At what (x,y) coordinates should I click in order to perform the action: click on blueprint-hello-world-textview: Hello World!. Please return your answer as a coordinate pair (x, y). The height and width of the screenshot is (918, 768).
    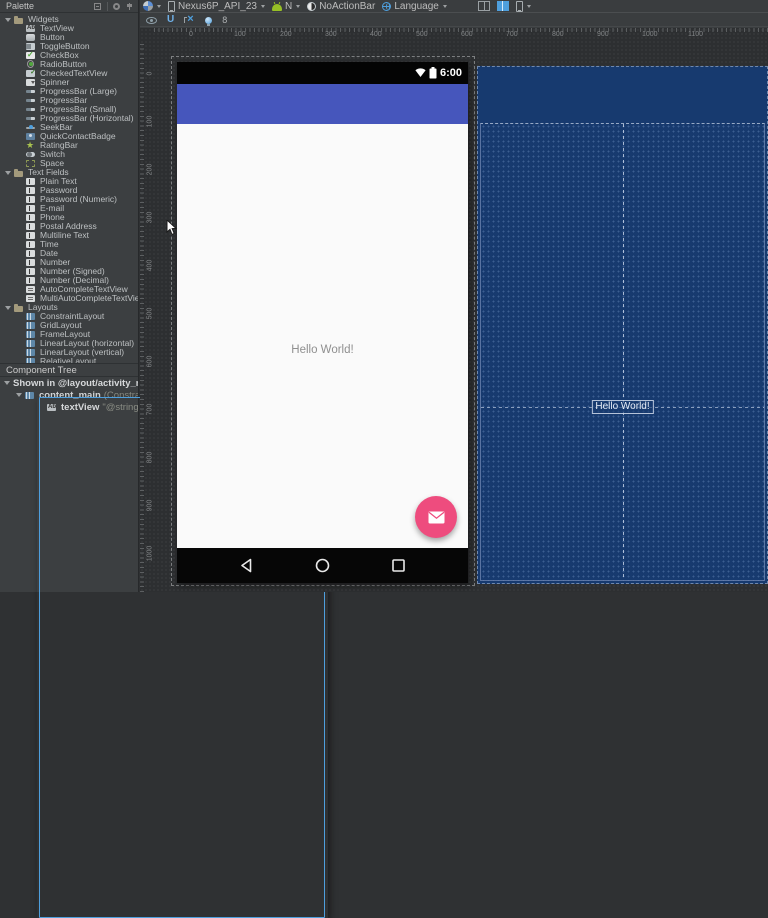
    Looking at the image, I should click on (622, 407).